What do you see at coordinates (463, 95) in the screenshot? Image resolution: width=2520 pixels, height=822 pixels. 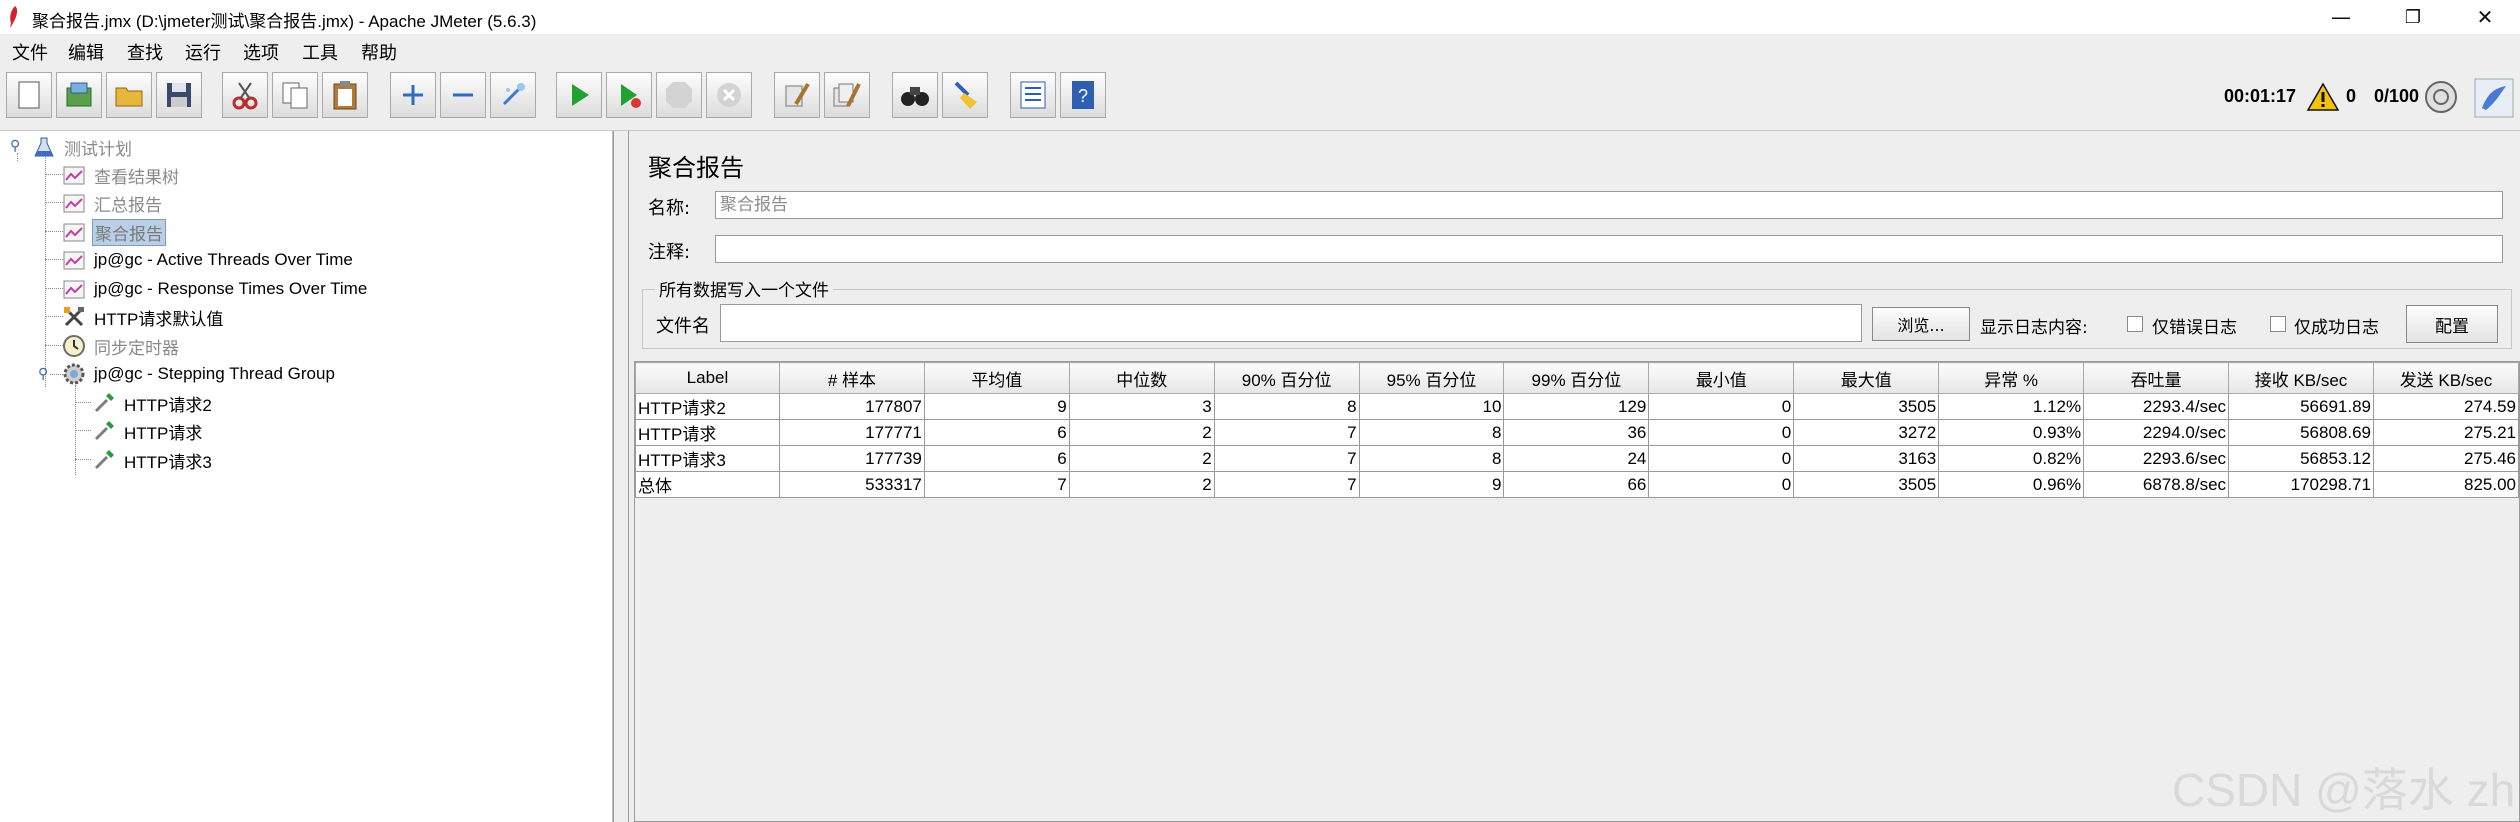 I see `collapse-all-button` at bounding box center [463, 95].